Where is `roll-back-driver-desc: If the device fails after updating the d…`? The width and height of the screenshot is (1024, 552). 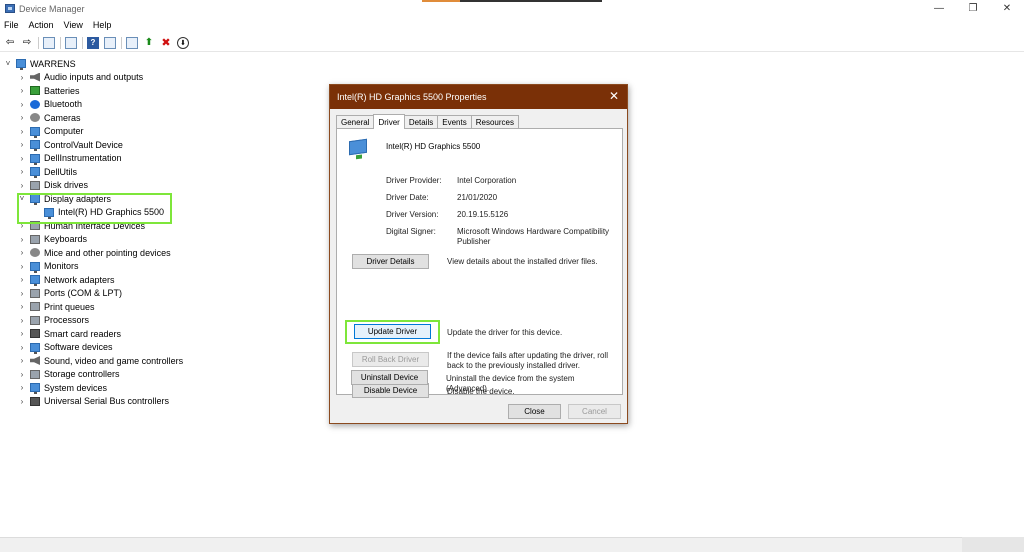
roll-back-driver-desc: If the device fails after updating the d… is located at coordinates (527, 360).